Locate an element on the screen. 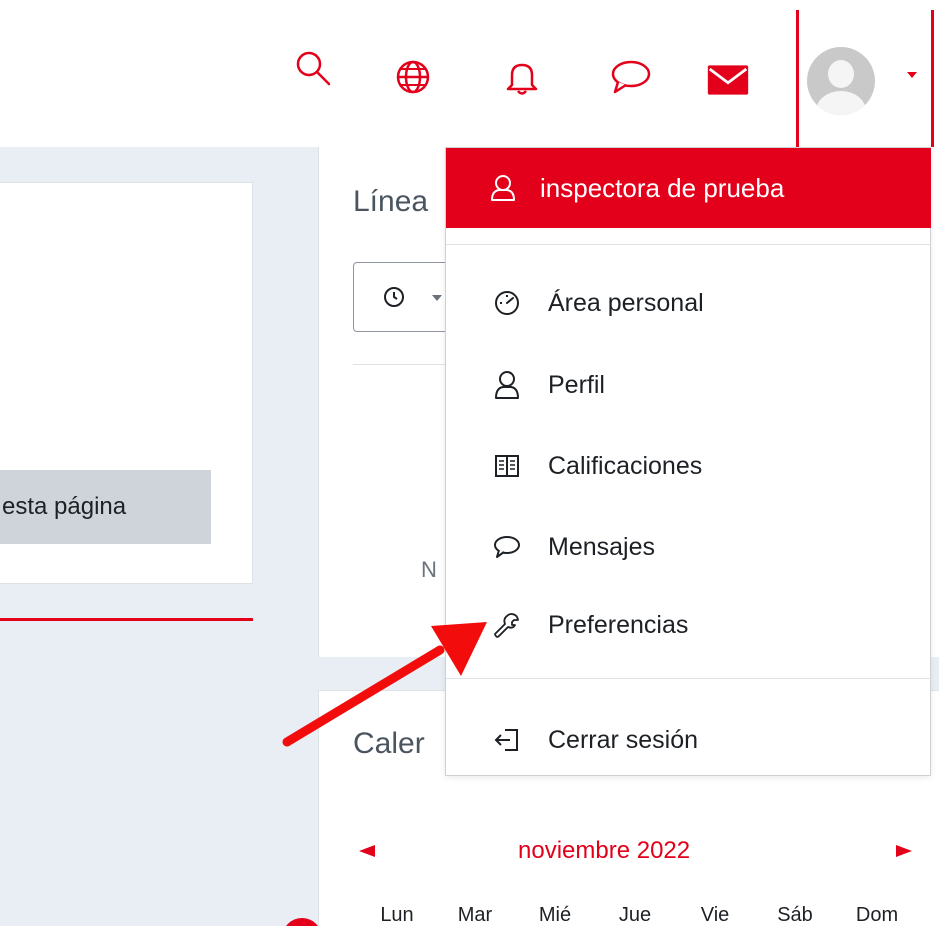 This screenshot has width=939, height=926. user-fullname-item: inspectora de prueba is located at coordinates (688, 188).